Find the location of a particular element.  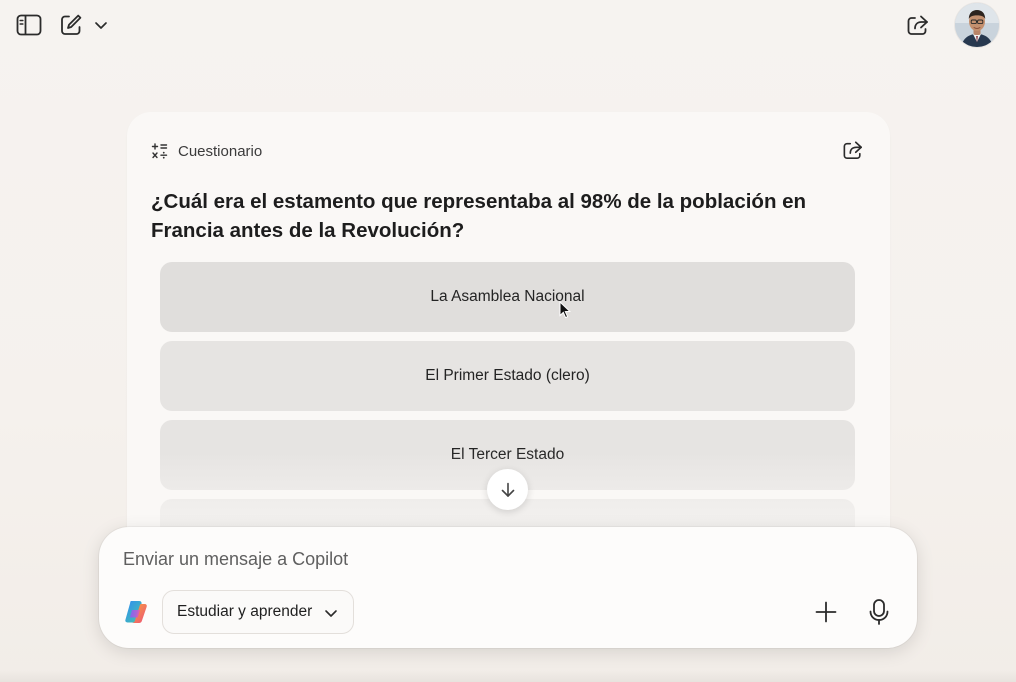

scroll-down-button is located at coordinates (507, 489).